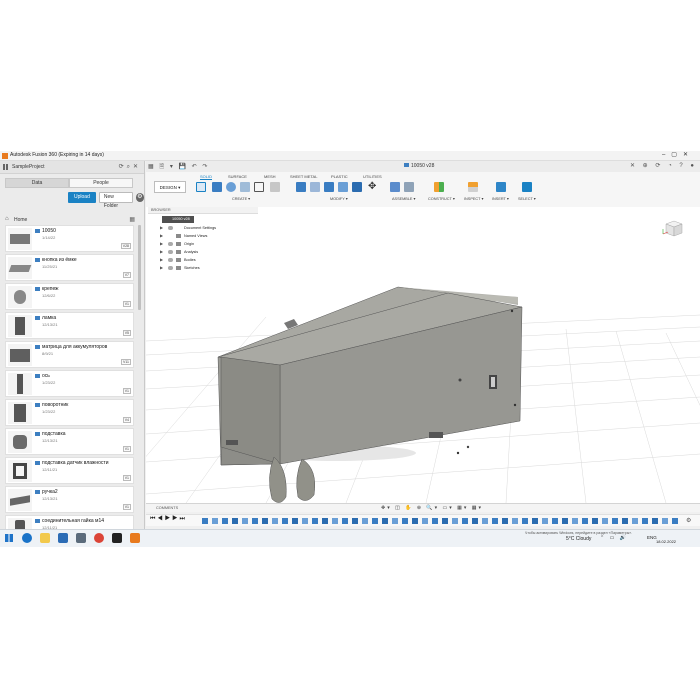  What do you see at coordinates (303, 176) in the screenshot?
I see `tab-sheet-metal: SHEET METAL` at bounding box center [303, 176].